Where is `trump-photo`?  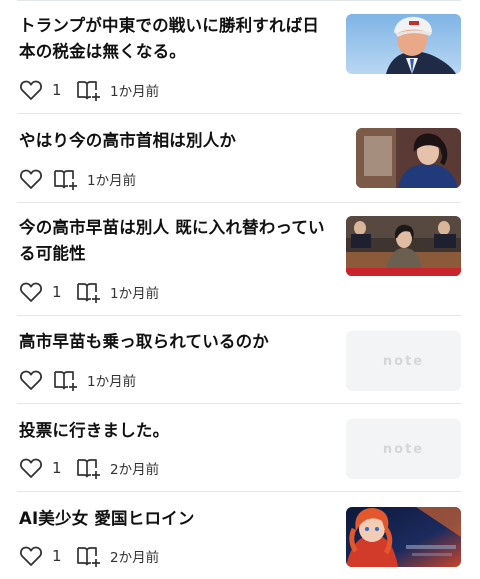
trump-photo is located at coordinates (403, 44).